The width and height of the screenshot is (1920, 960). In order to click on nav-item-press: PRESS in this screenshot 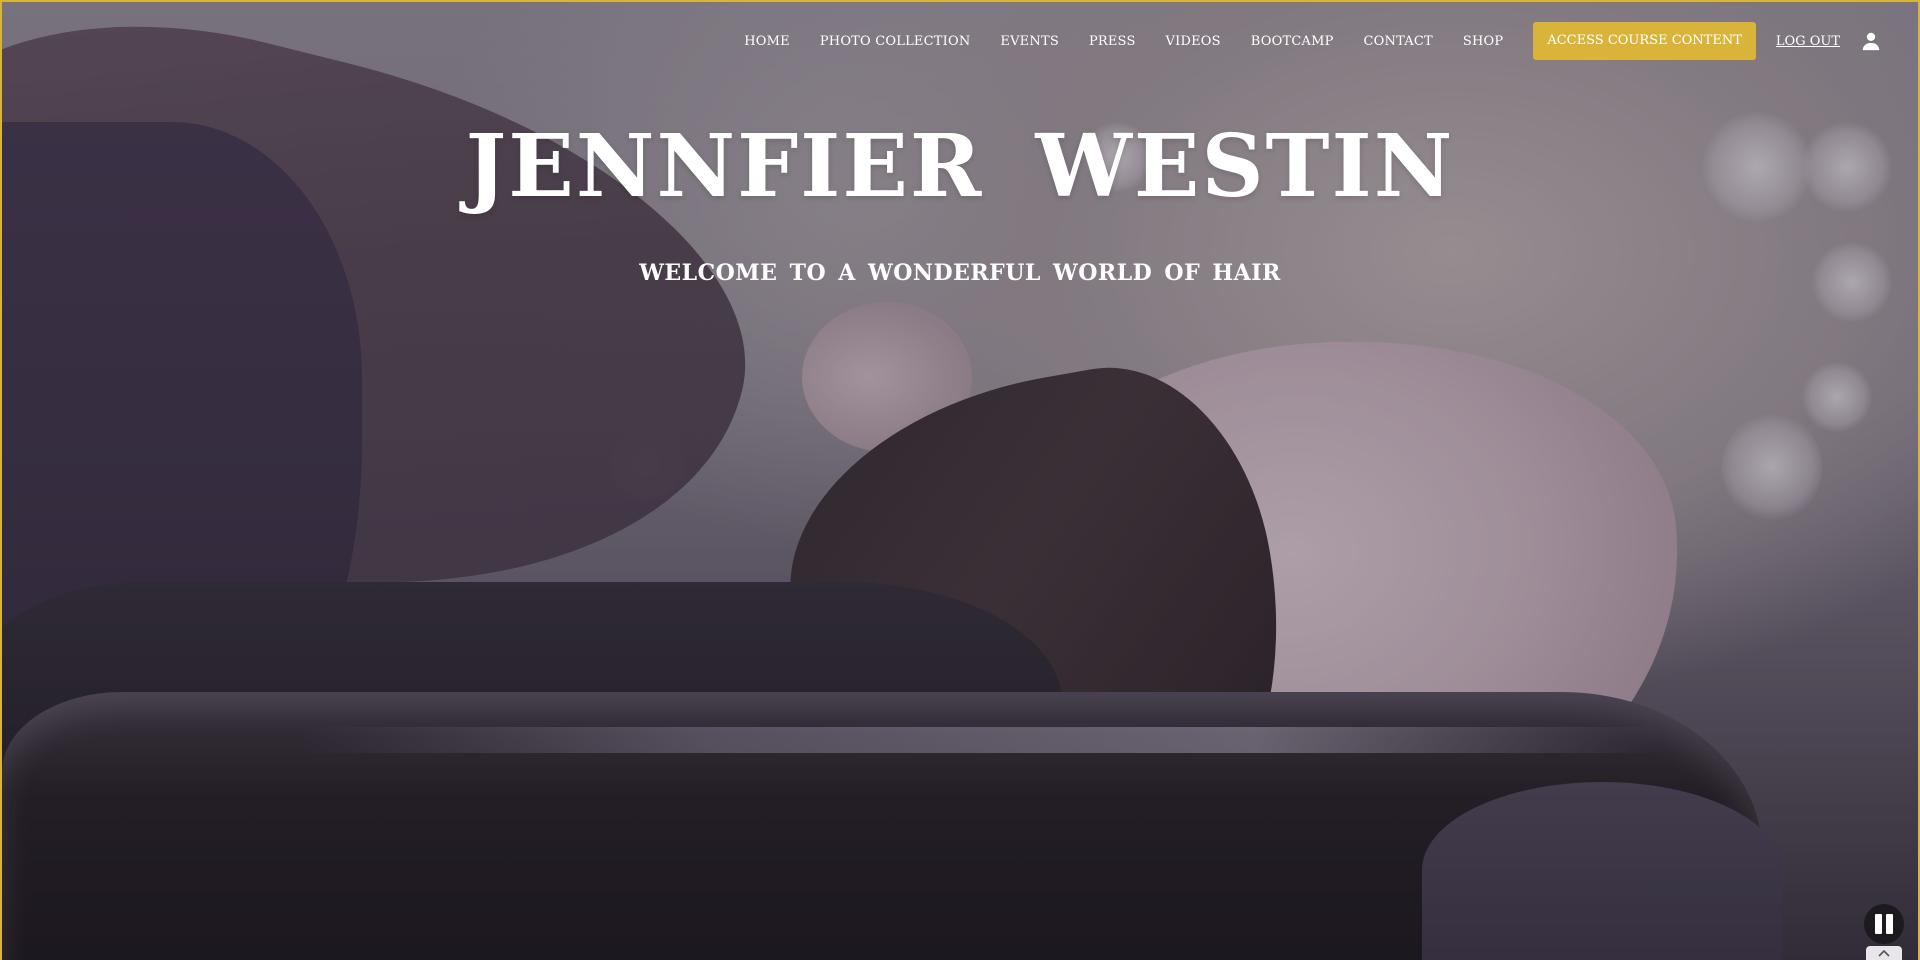, I will do `click(1112, 41)`.